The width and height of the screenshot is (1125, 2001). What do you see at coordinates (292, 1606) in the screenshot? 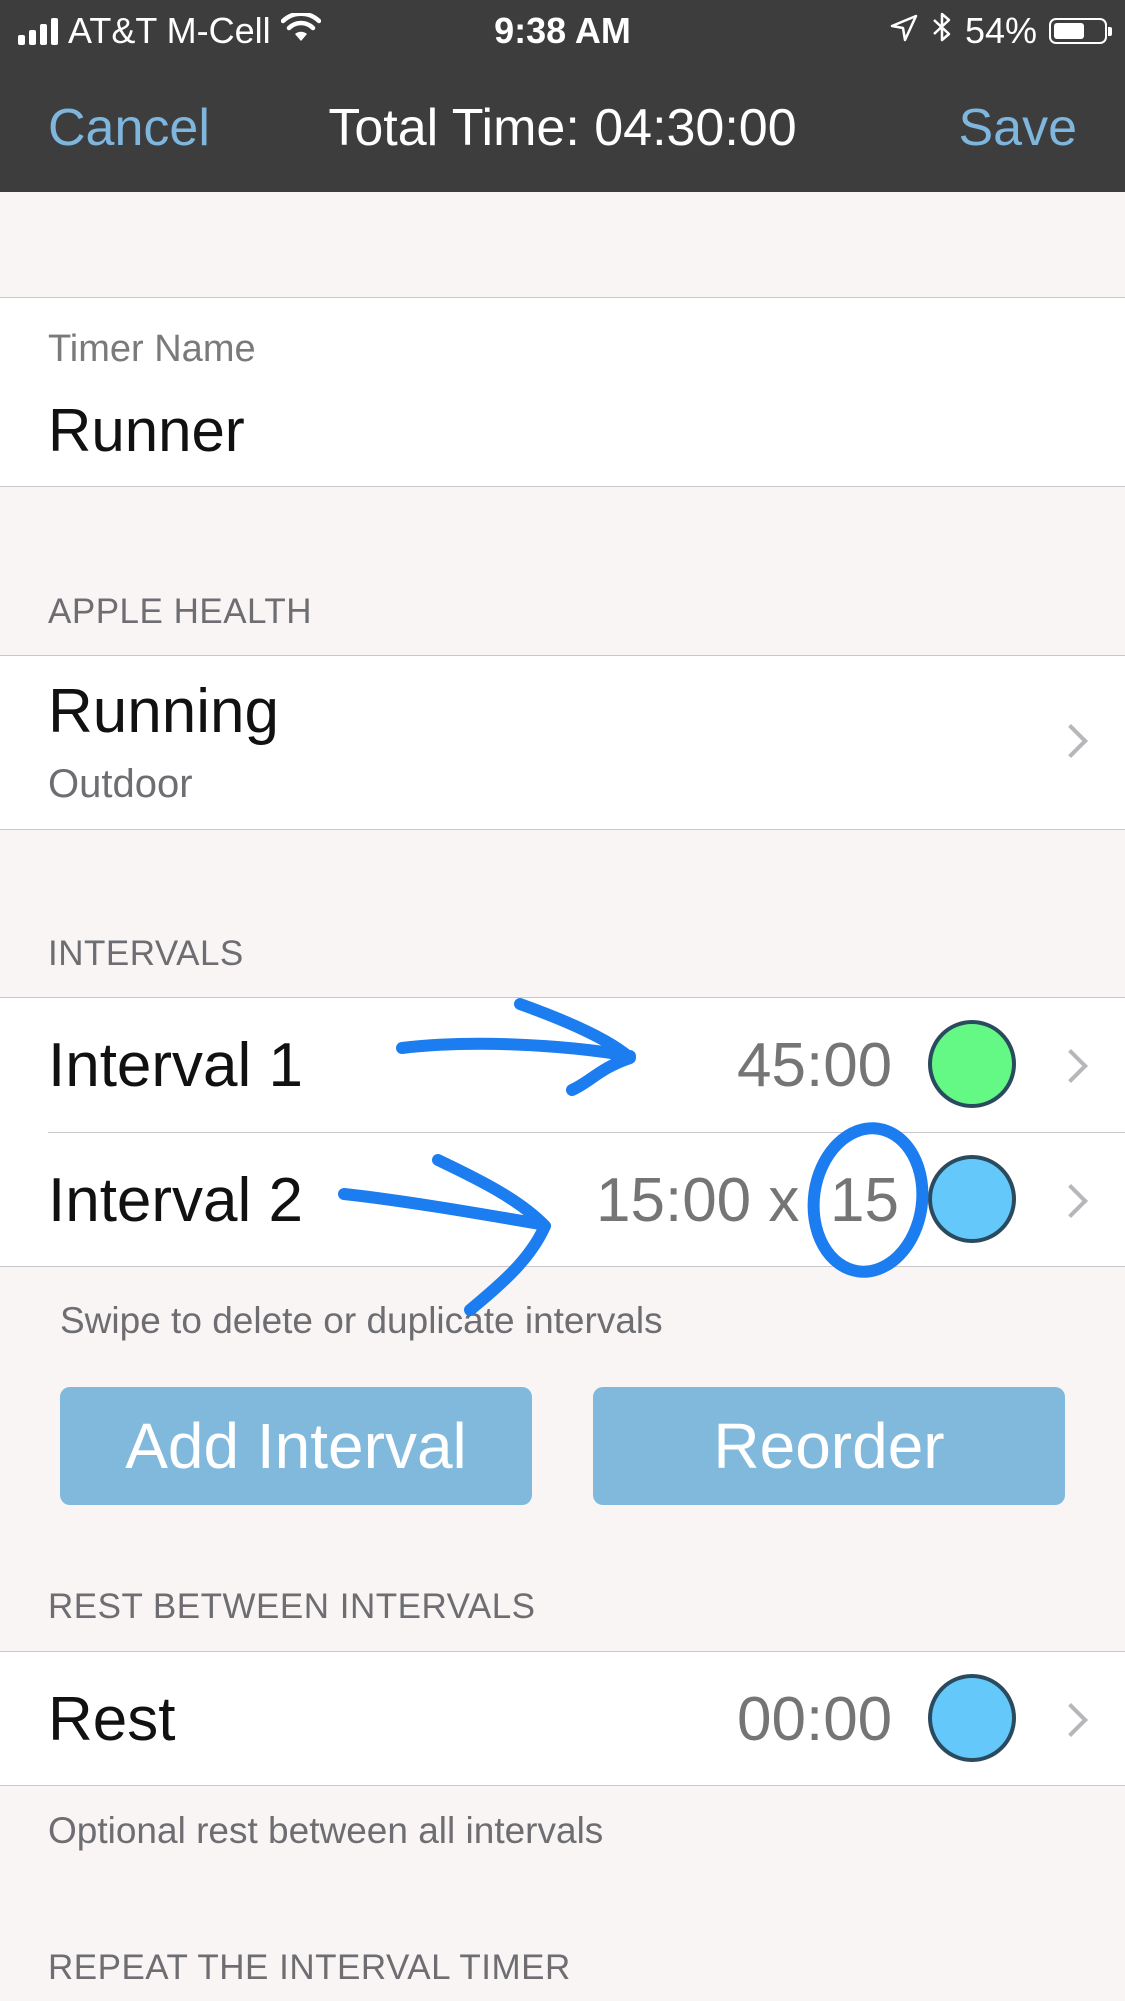
I see `rest-header: REST BETWEEN INTERVALS` at bounding box center [292, 1606].